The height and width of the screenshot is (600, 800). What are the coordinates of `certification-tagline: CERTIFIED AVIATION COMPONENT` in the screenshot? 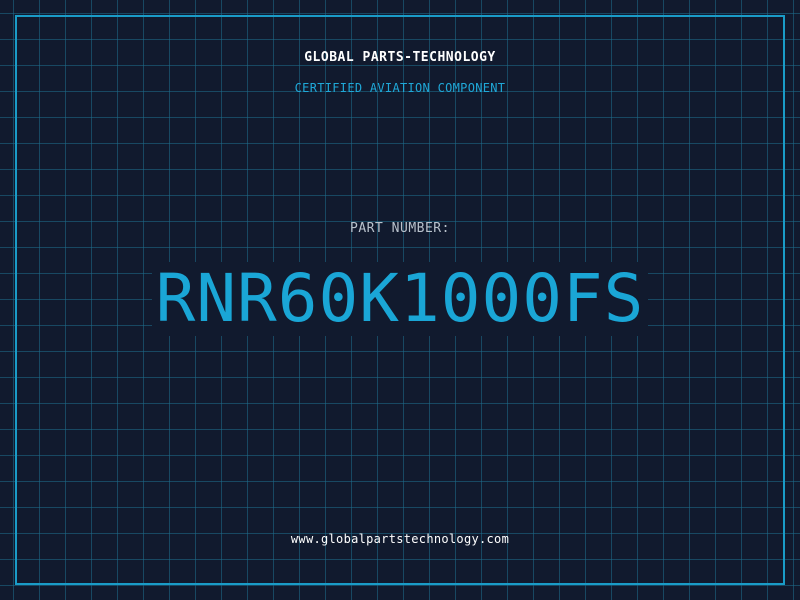 It's located at (400, 88).